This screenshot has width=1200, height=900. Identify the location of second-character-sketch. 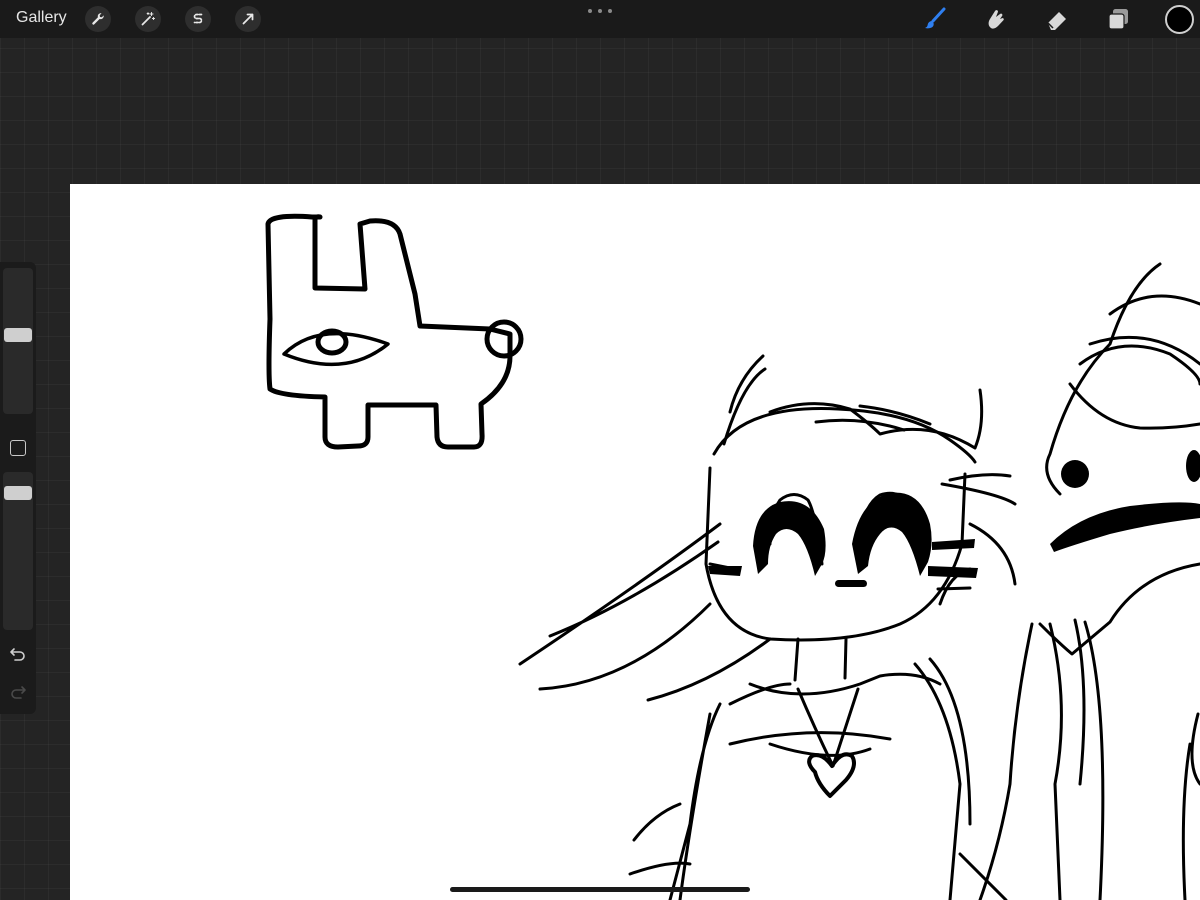
(1089, 581).